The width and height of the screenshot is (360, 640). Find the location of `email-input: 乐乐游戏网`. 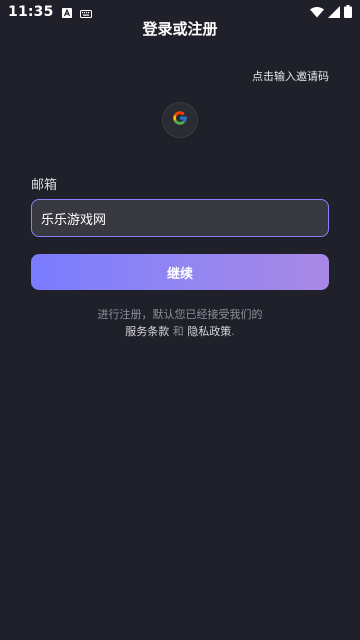

email-input: 乐乐游戏网 is located at coordinates (180, 218).